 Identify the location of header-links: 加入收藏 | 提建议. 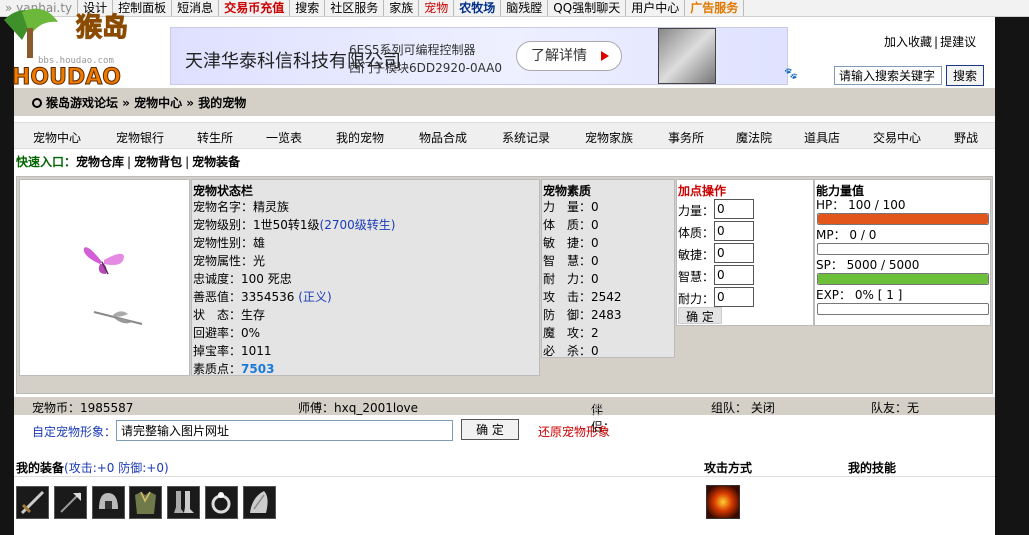
(930, 42).